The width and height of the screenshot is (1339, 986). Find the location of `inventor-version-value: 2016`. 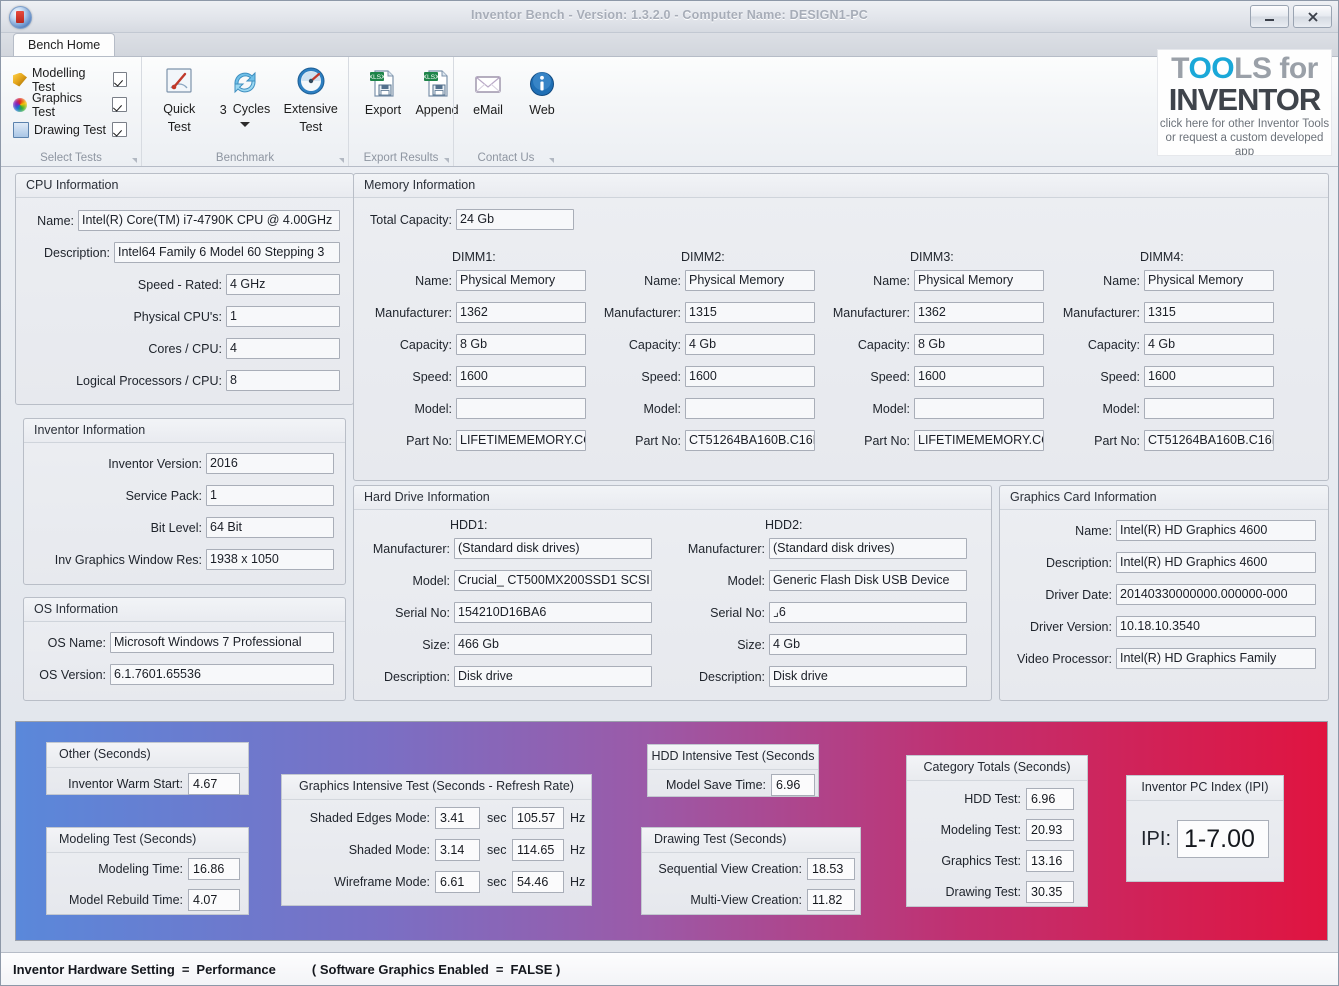

inventor-version-value: 2016 is located at coordinates (270, 463).